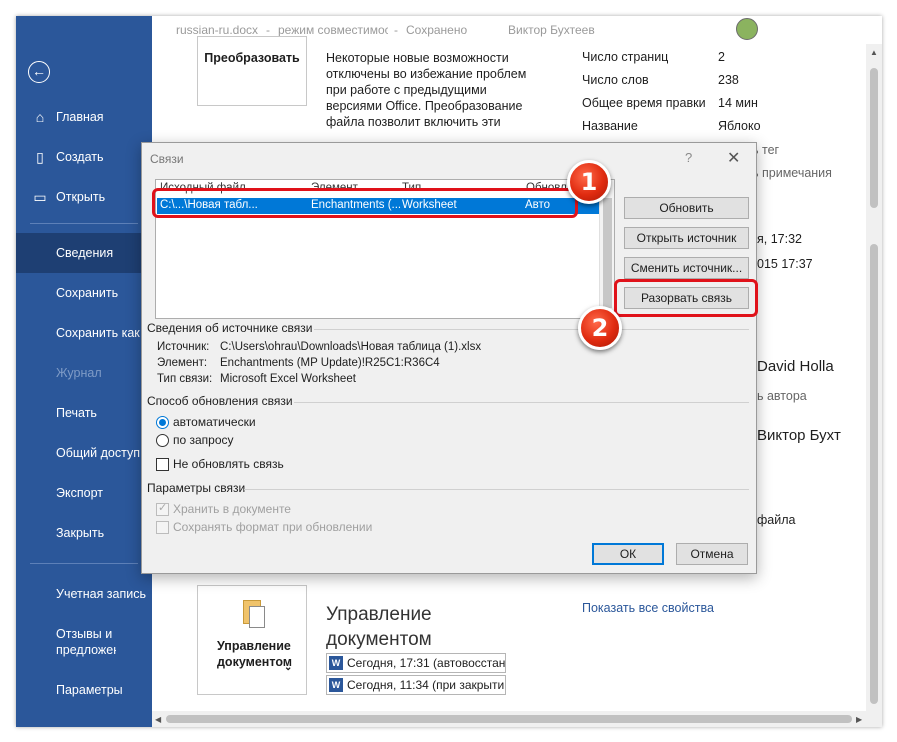 The height and width of the screenshot is (742, 897). What do you see at coordinates (255, 654) in the screenshot?
I see `manage-document-label: Управление документом` at bounding box center [255, 654].